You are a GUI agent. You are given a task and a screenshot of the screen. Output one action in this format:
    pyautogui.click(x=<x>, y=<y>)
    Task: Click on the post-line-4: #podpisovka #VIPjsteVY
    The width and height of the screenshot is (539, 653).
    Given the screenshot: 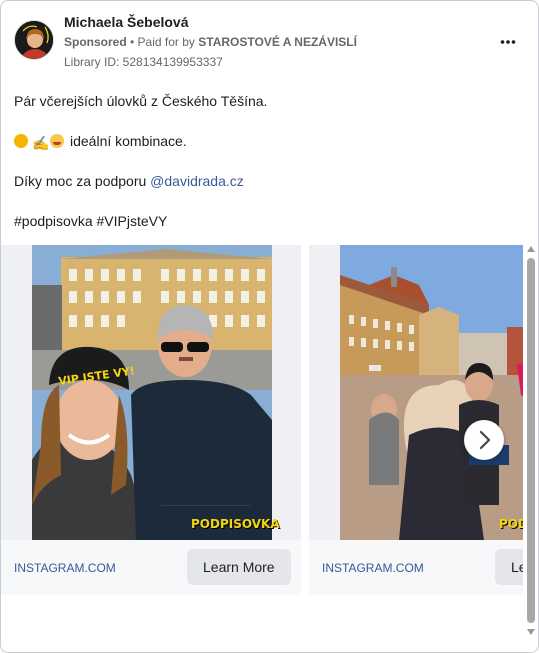 What is the action you would take?
    pyautogui.click(x=91, y=221)
    